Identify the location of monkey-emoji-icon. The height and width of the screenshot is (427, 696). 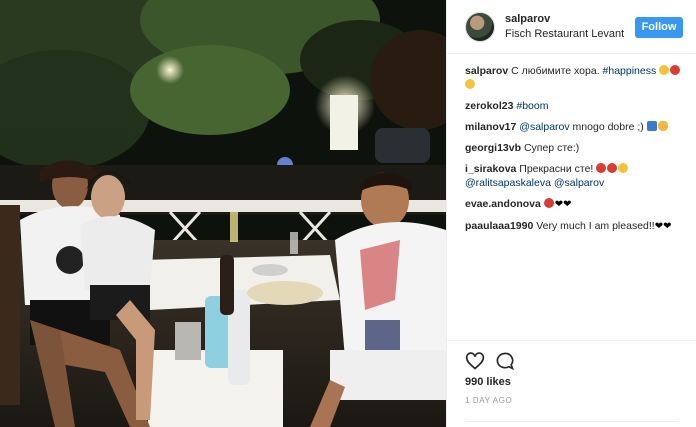
(612, 168).